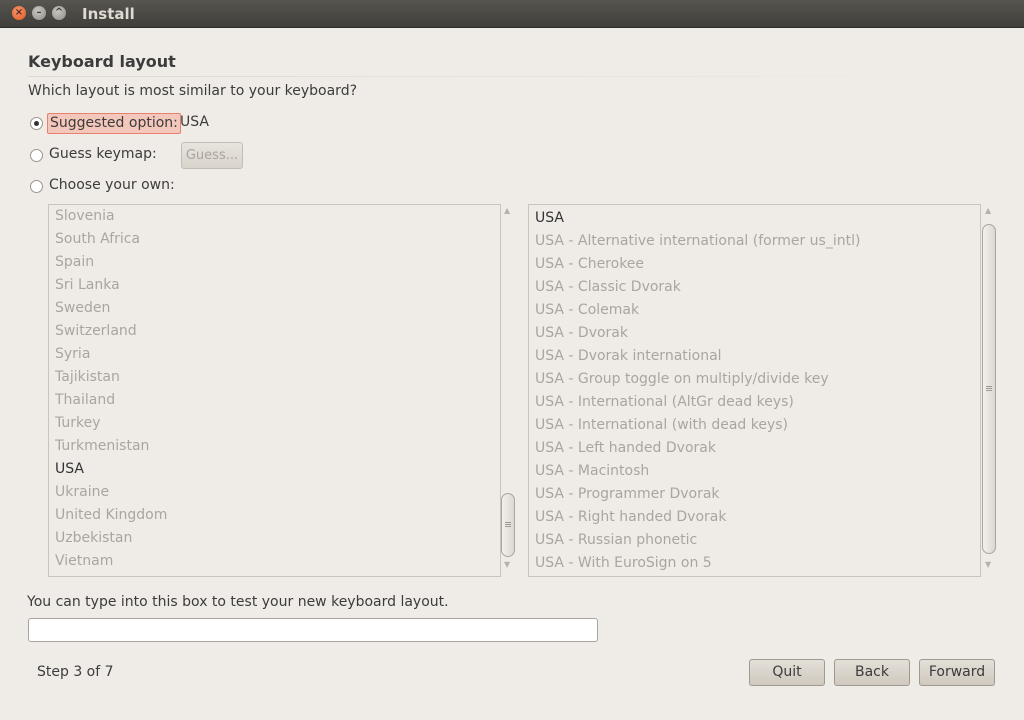  Describe the element at coordinates (274, 423) in the screenshot. I see `country-list-item: Turkey` at that location.